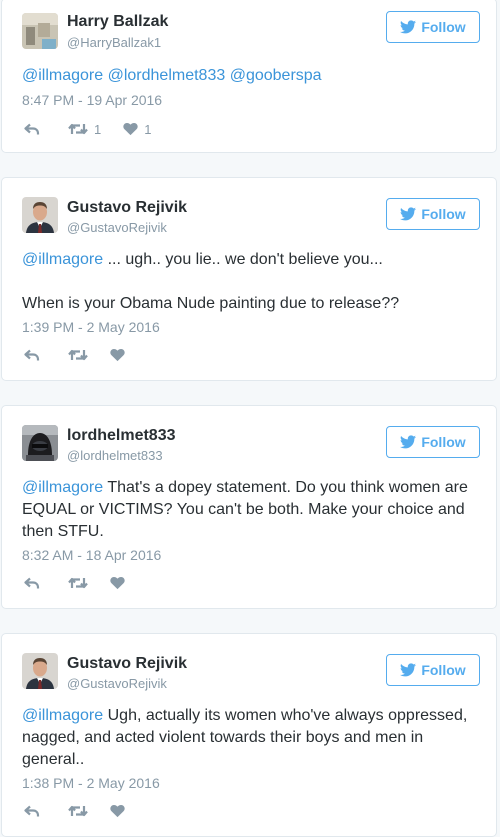 This screenshot has width=500, height=837. What do you see at coordinates (148, 129) in the screenshot?
I see `like-count: 1` at bounding box center [148, 129].